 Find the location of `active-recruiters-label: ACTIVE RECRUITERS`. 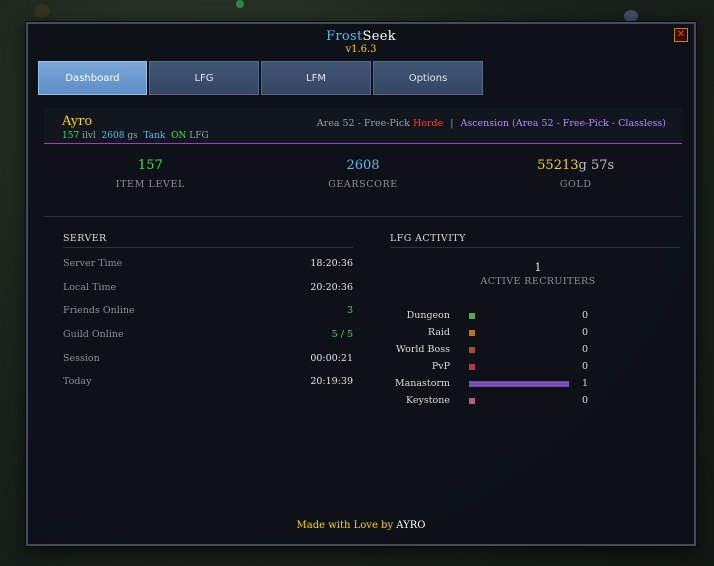

active-recruiters-label: ACTIVE RECRUITERS is located at coordinates (538, 281).